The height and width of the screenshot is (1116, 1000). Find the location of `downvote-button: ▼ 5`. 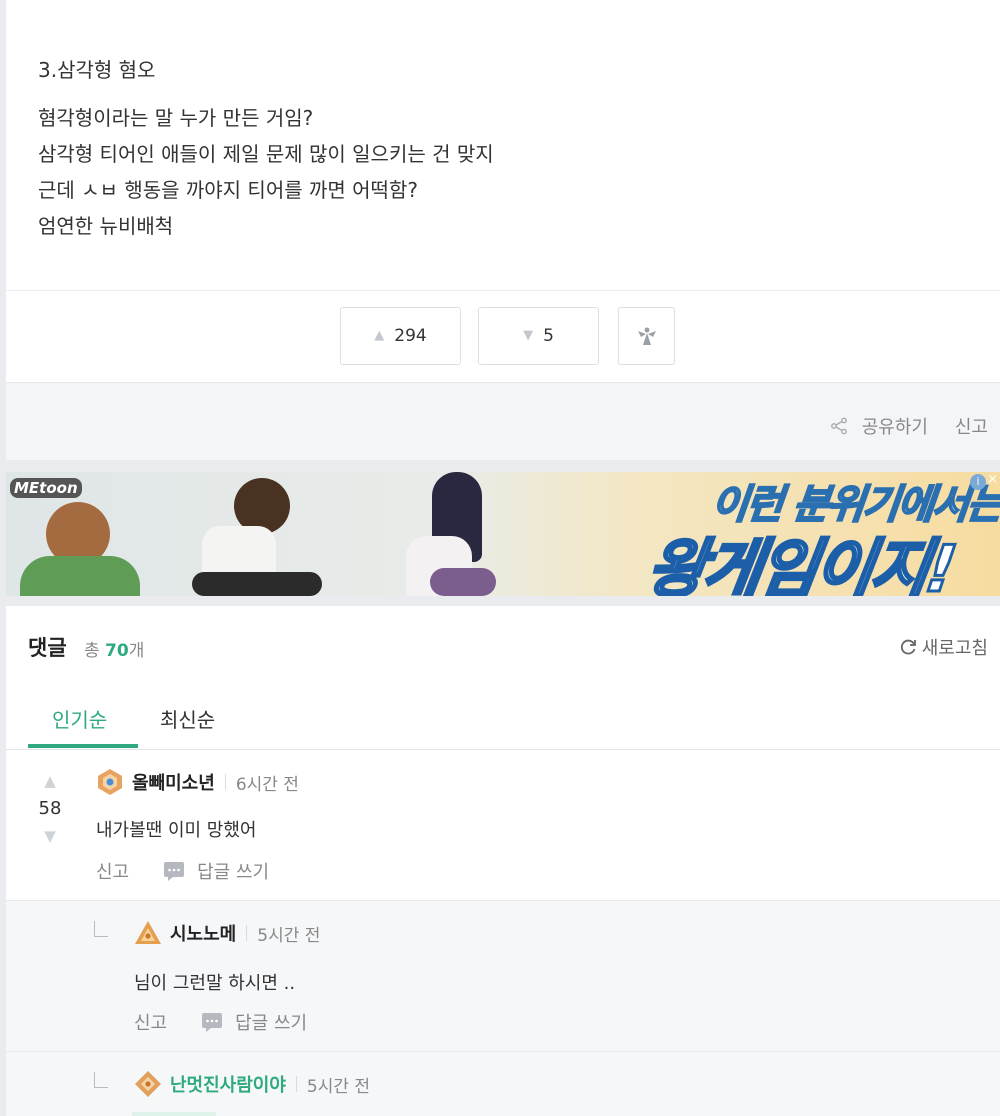

downvote-button: ▼ 5 is located at coordinates (538, 336).